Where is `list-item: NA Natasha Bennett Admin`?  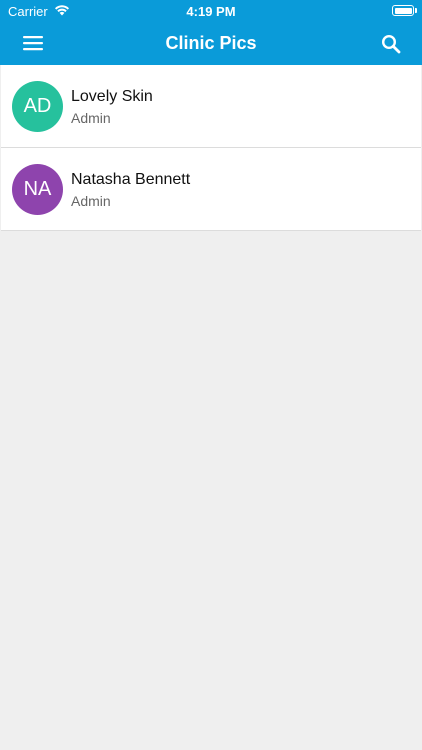 list-item: NA Natasha Bennett Admin is located at coordinates (211, 189).